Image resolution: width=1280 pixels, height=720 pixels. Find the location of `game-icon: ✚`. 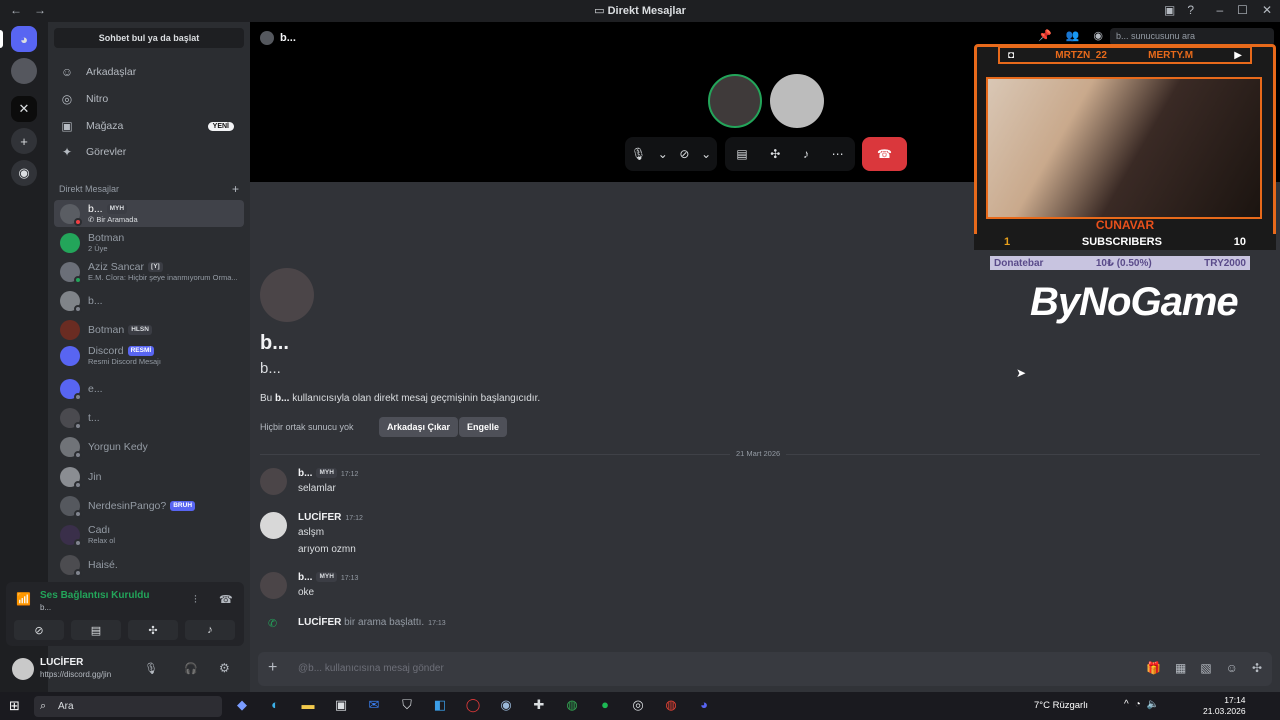

game-icon: ✚ is located at coordinates (539, 705).